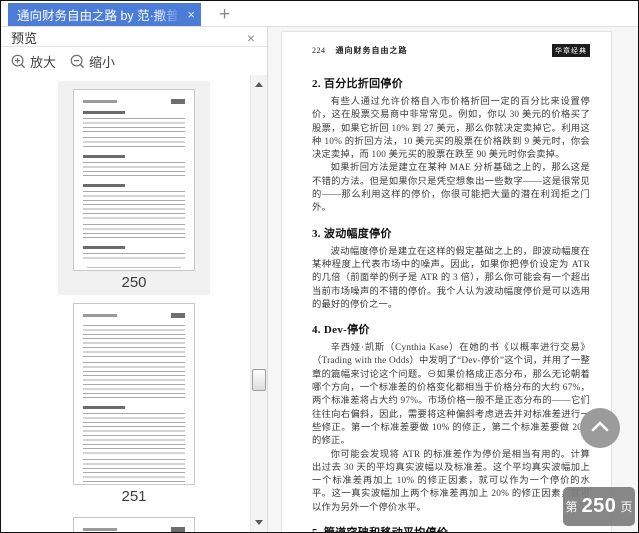 This screenshot has height=533, width=639. Describe the element at coordinates (224, 14) in the screenshot. I see `new-tab-button: +` at that location.